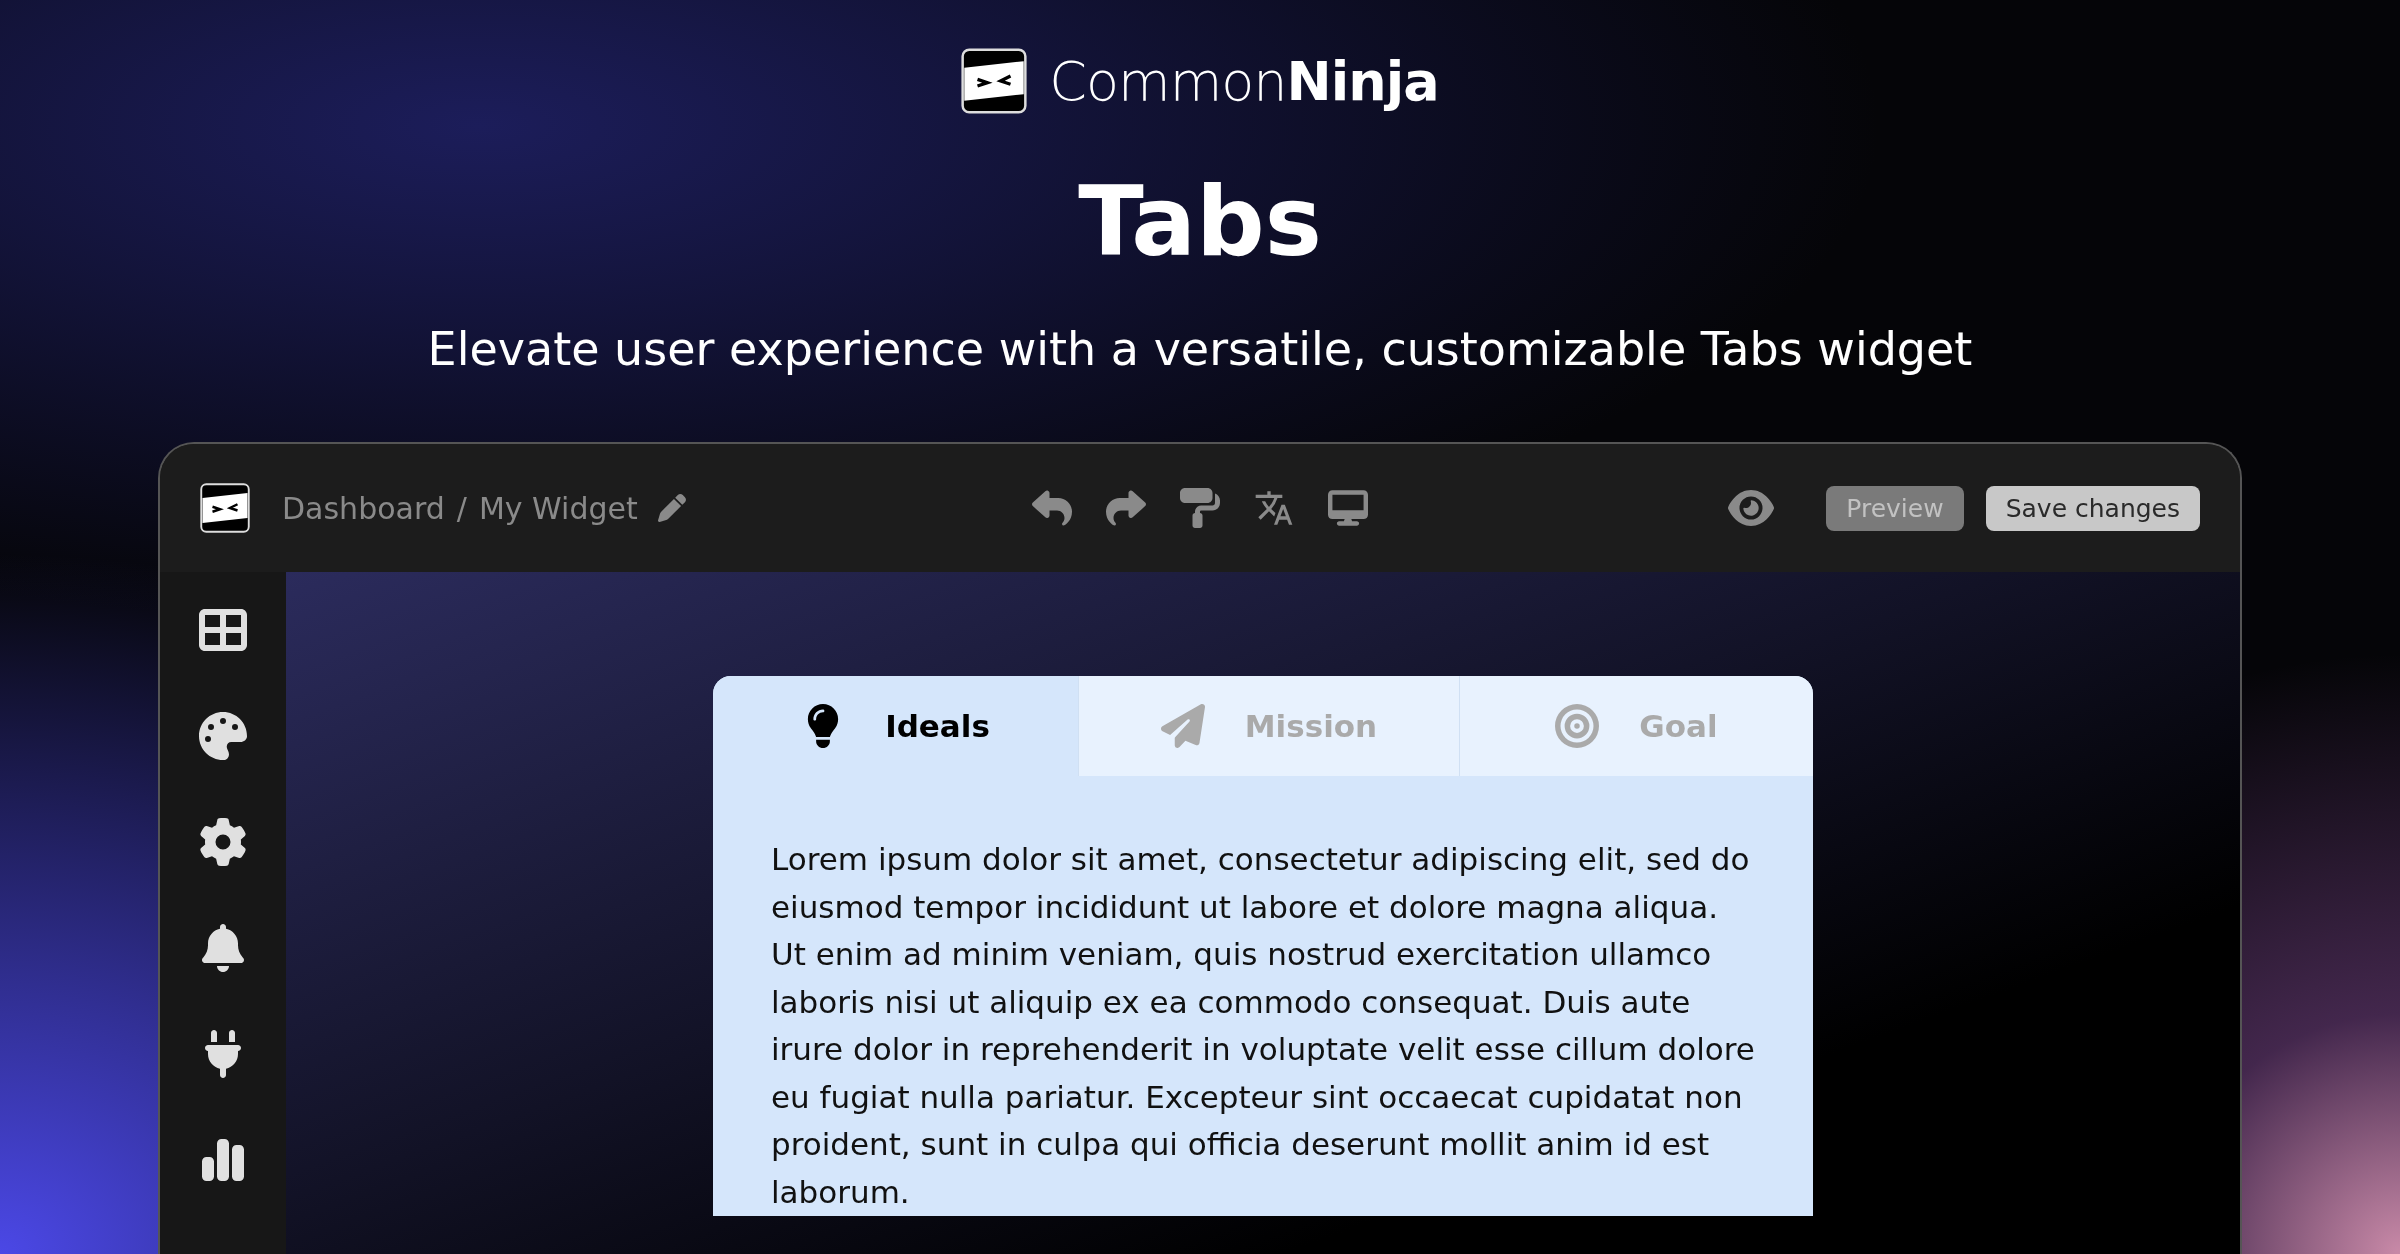  I want to click on breadcrumb-link: Dashboard, so click(363, 508).